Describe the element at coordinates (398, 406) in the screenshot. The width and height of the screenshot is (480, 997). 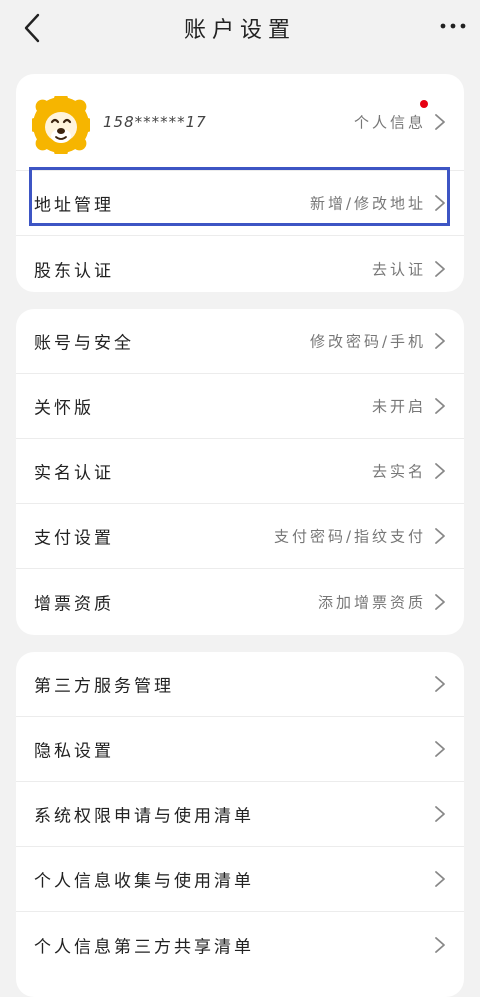
I see `row-value: 未开启` at that location.